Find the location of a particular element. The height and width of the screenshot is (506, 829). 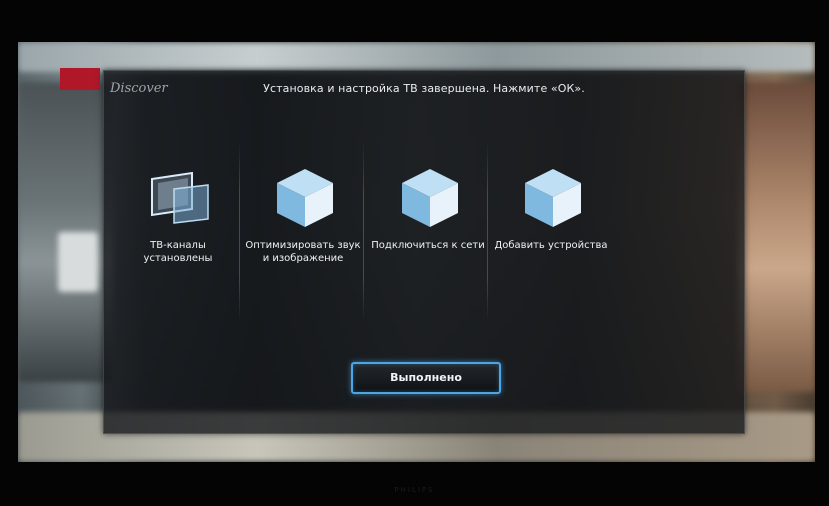

channel-logo-tag is located at coordinates (80, 79).